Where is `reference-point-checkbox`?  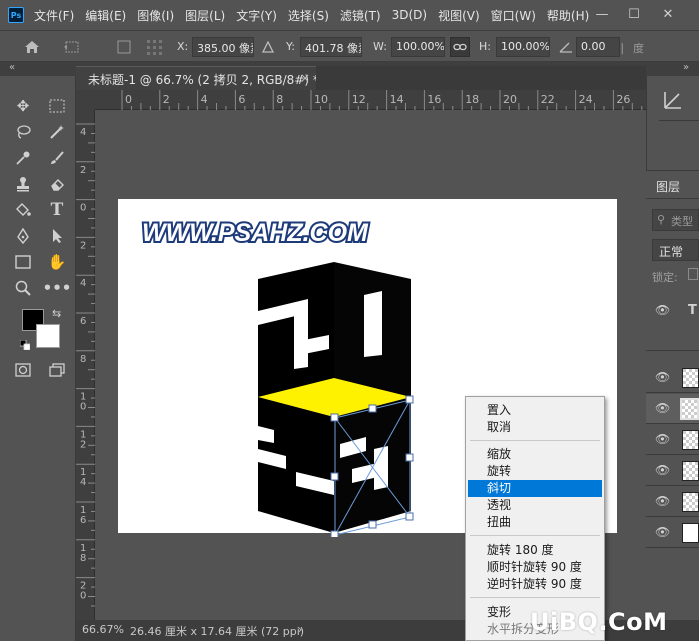 reference-point-checkbox is located at coordinates (124, 47).